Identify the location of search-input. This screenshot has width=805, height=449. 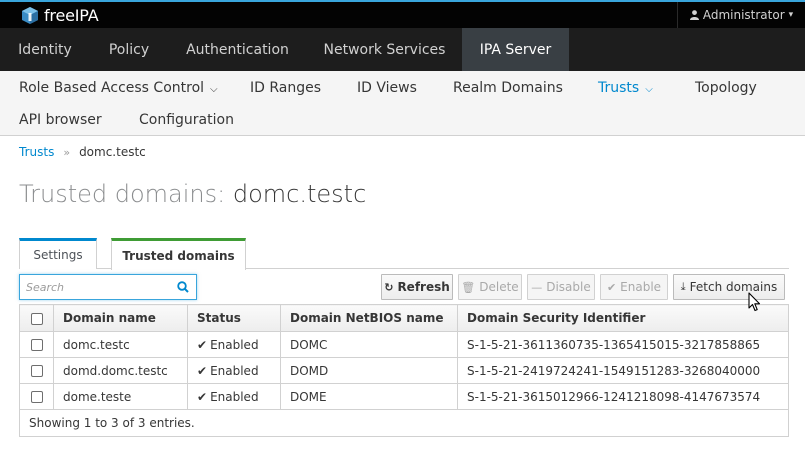
(96, 287).